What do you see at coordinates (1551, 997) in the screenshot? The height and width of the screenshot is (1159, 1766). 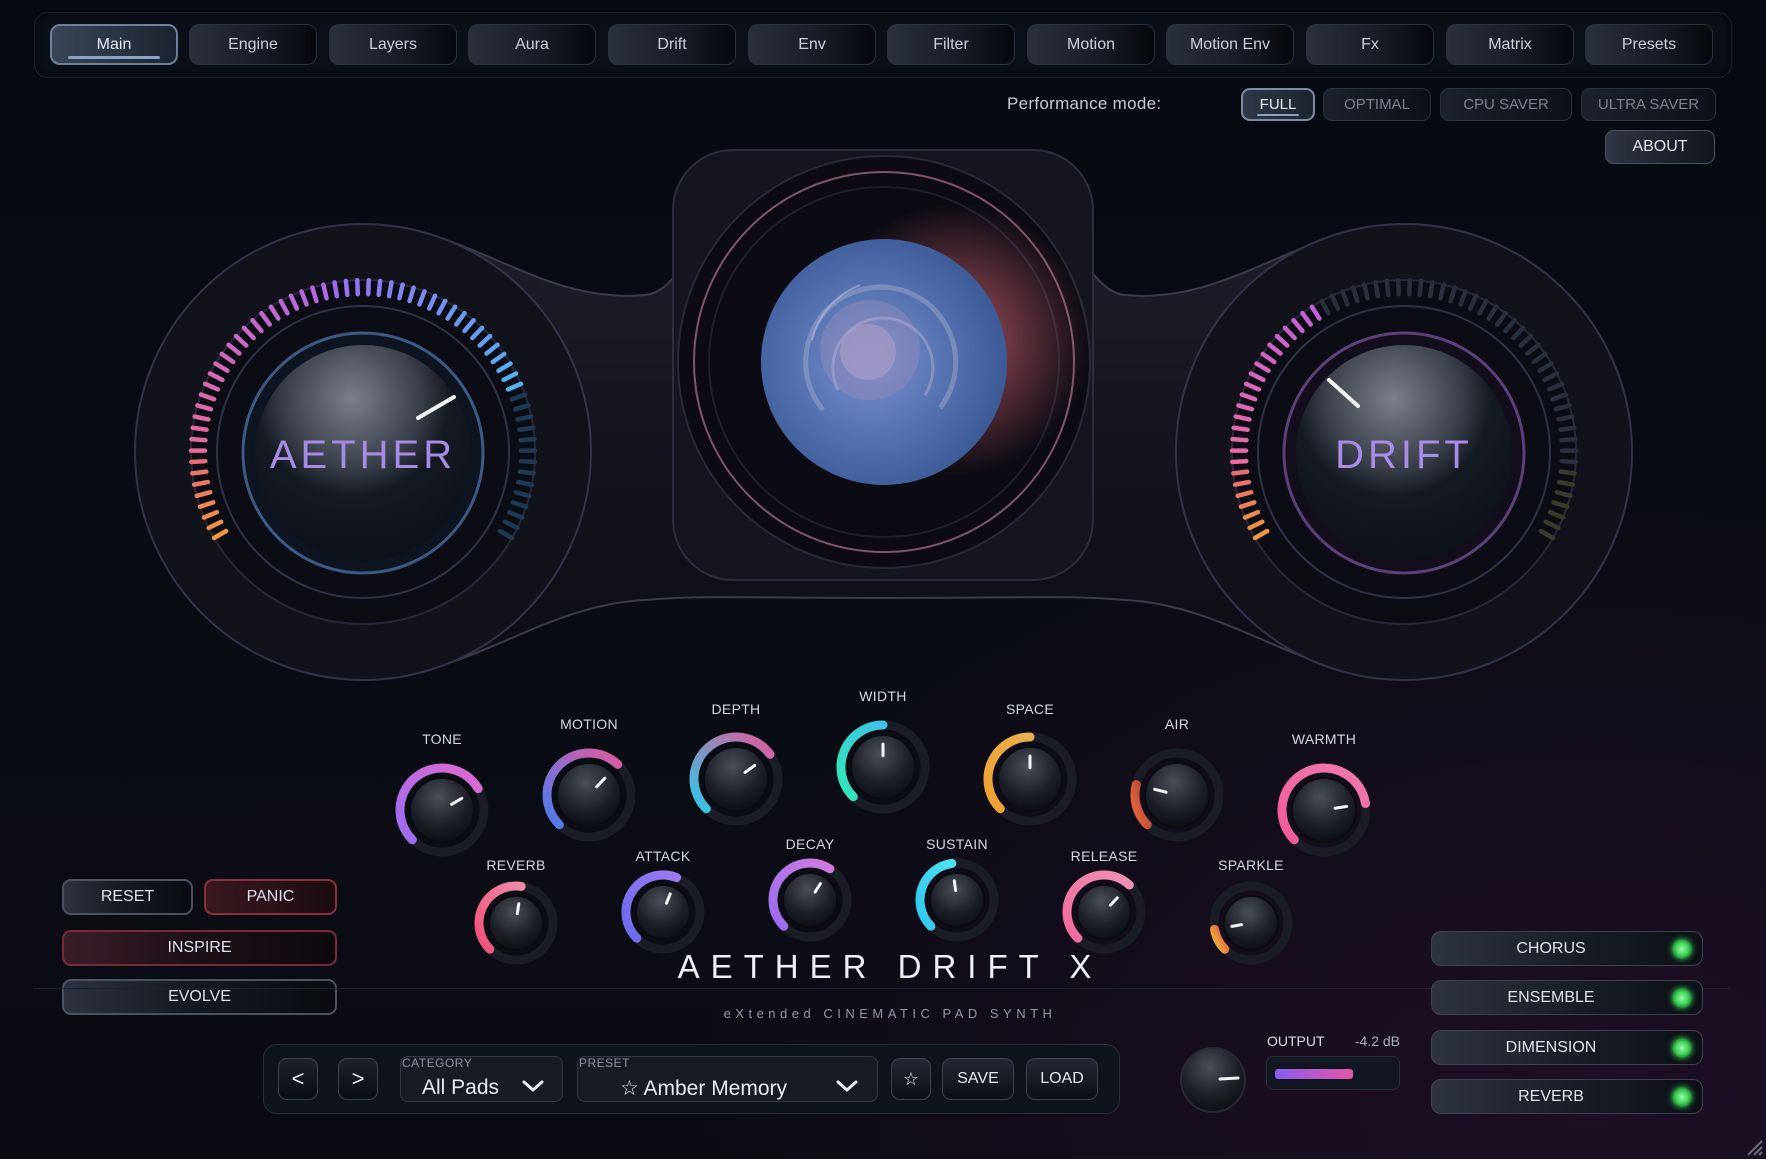 I see `ensemble-label: ENSEMBLE` at bounding box center [1551, 997].